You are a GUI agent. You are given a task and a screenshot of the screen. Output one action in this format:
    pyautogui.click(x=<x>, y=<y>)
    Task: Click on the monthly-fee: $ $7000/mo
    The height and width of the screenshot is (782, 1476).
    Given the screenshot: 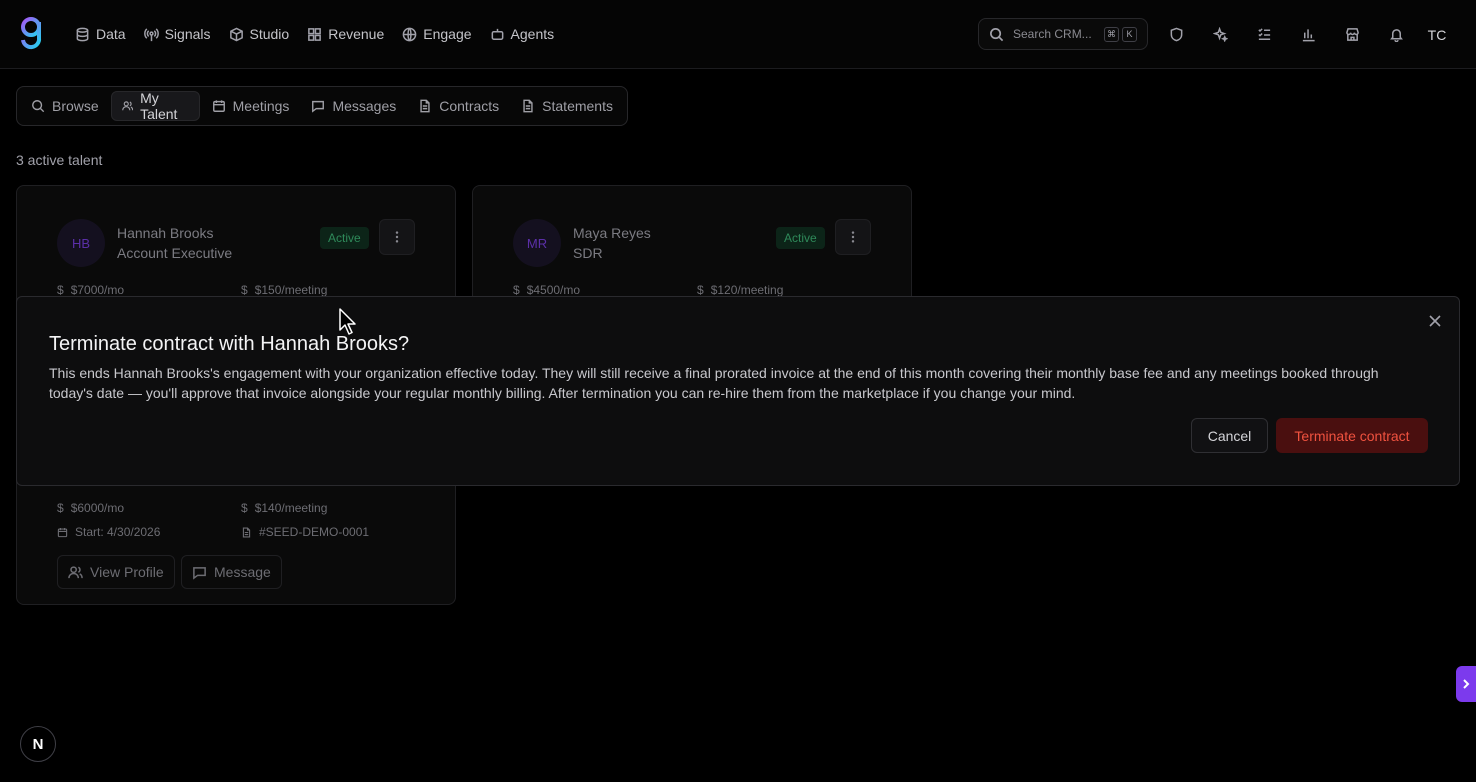 What is the action you would take?
    pyautogui.click(x=90, y=290)
    